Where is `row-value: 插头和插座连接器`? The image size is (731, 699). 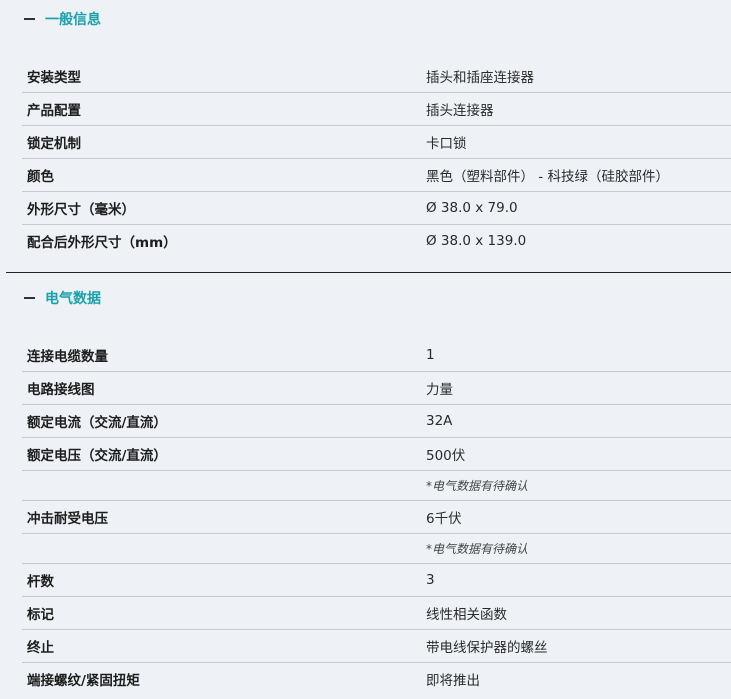
row-value: 插头和插座连接器 is located at coordinates (480, 78).